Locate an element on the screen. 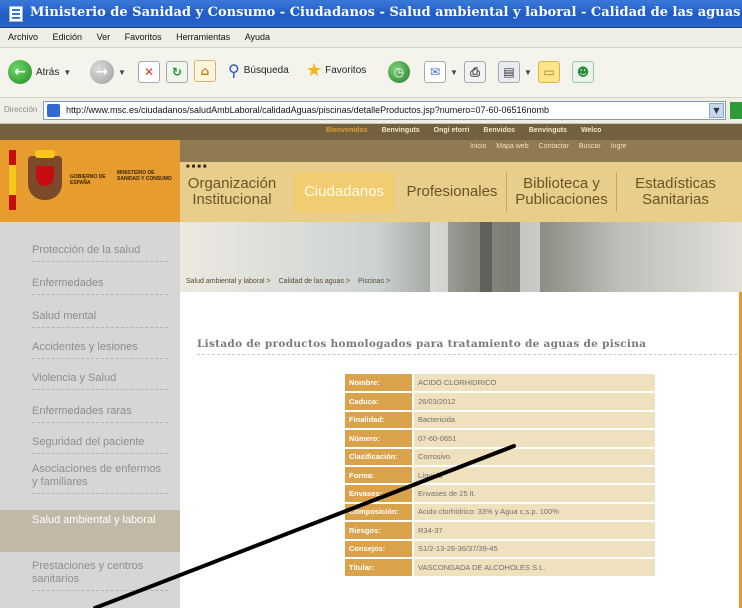  tab-ciudadanos: Ciudadanos is located at coordinates (344, 192).